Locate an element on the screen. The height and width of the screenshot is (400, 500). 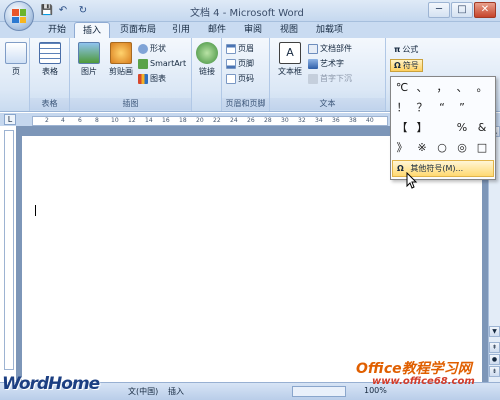
site-url-watermark: www.office68.com is located at coordinates (423, 381).